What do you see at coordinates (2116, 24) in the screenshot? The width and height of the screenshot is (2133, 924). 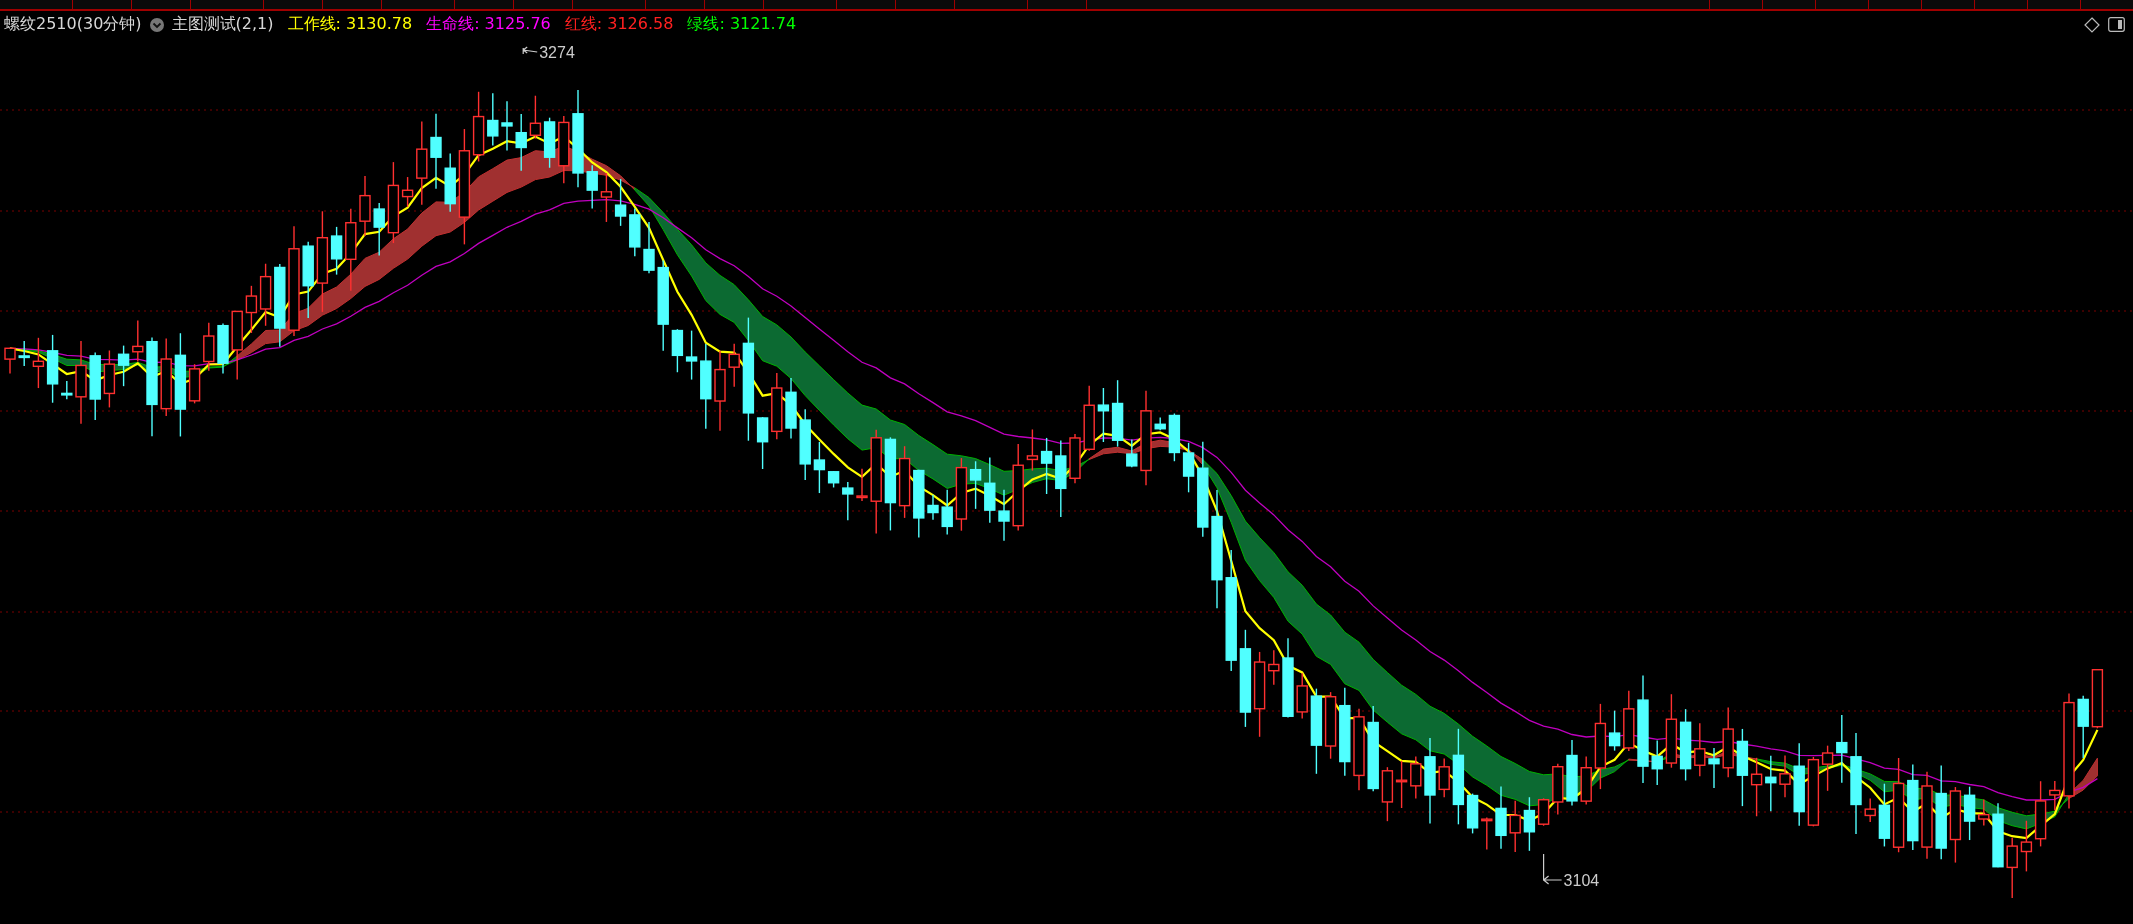 I see `panel-toggle-icon` at bounding box center [2116, 24].